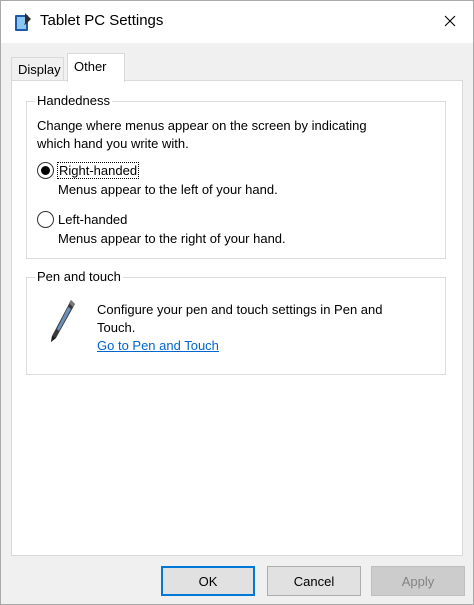  What do you see at coordinates (98, 170) in the screenshot?
I see `right-handed-label: Right-handed` at bounding box center [98, 170].